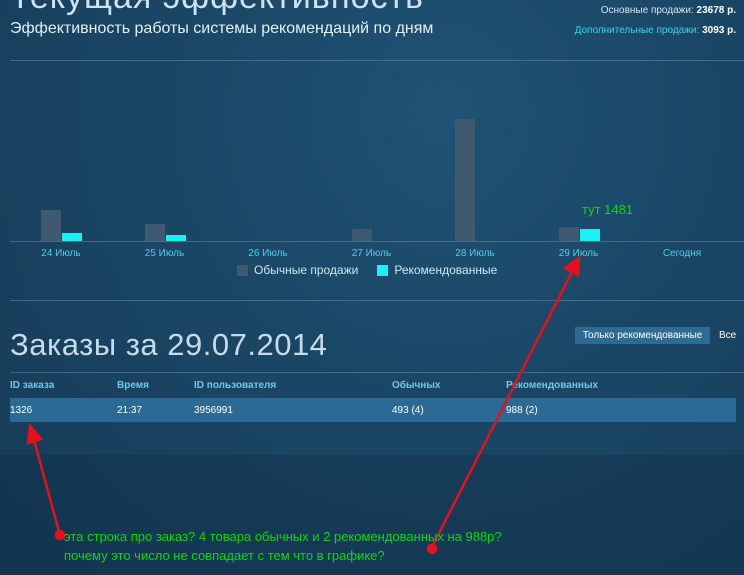 The width and height of the screenshot is (744, 575). I want to click on arrow-to-row-line, so click(47, 487).